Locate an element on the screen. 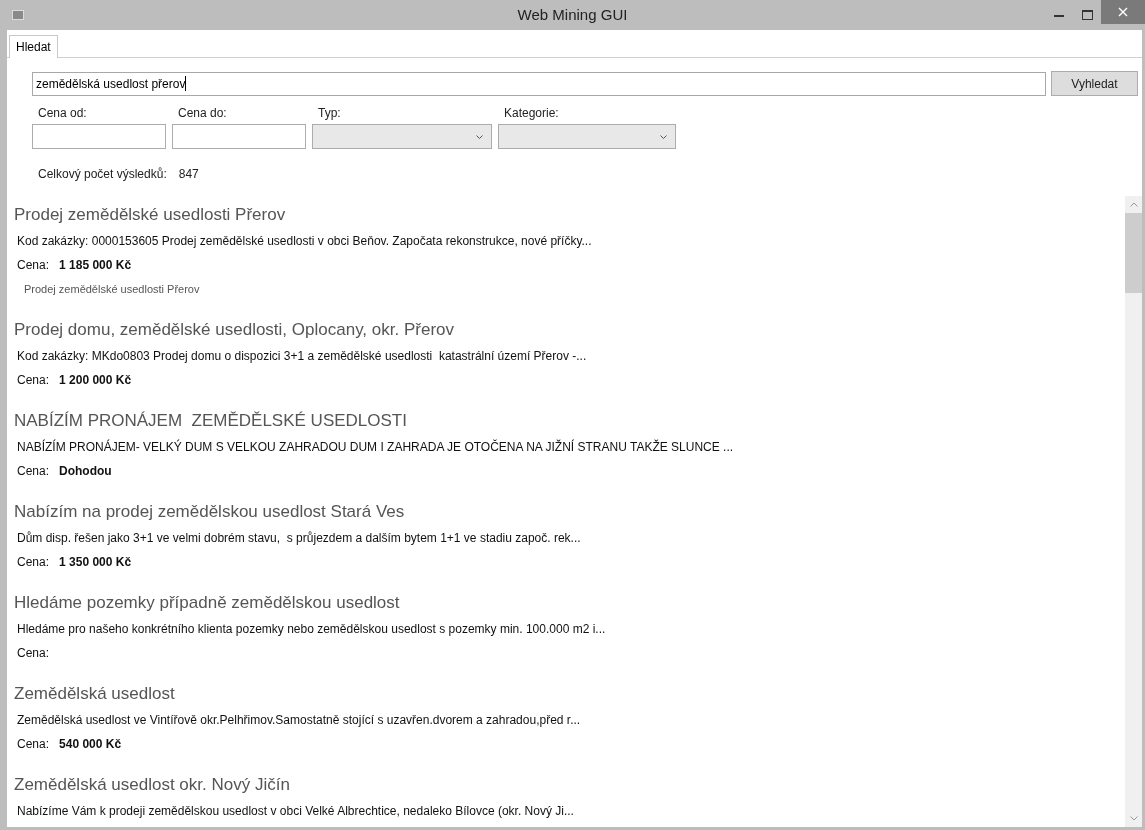 The width and height of the screenshot is (1145, 830). scrollbar is located at coordinates (1133, 511).